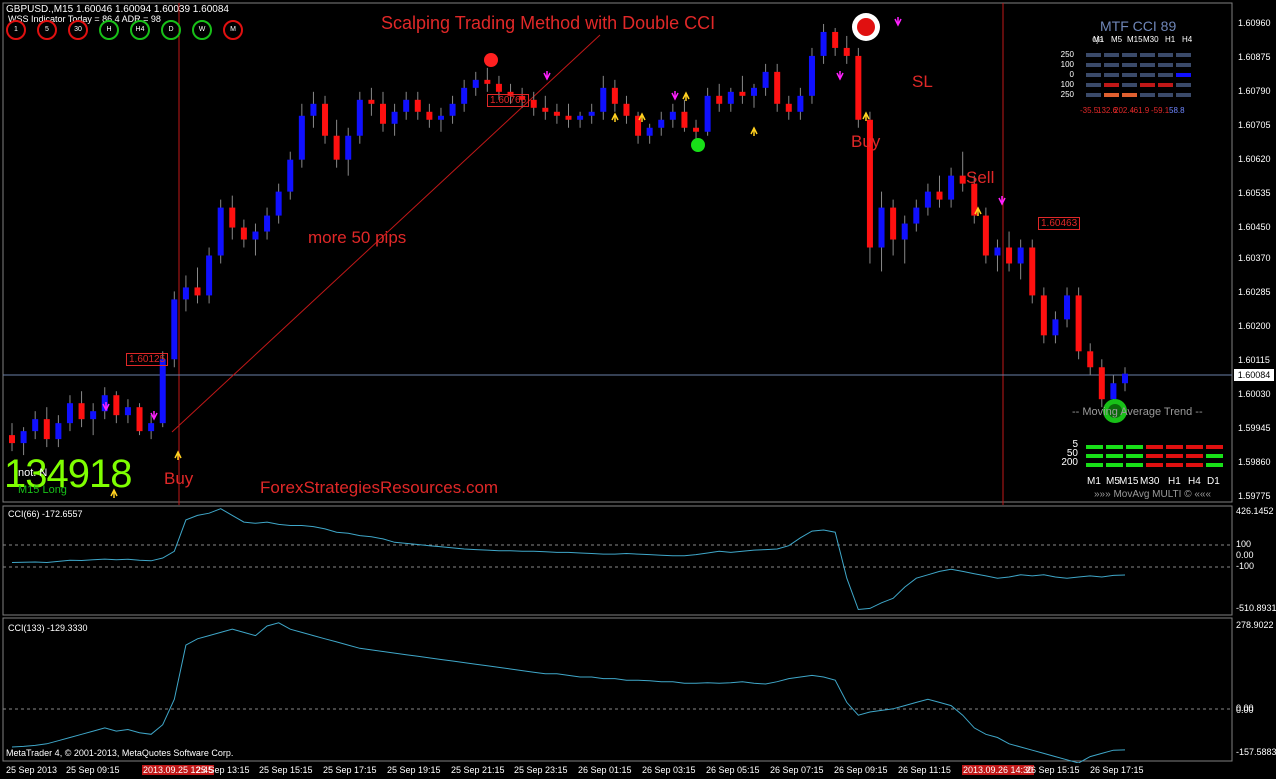 This screenshot has height=779, width=1276. I want to click on time-tick-label: 25 Sep 23:15, so click(541, 770).